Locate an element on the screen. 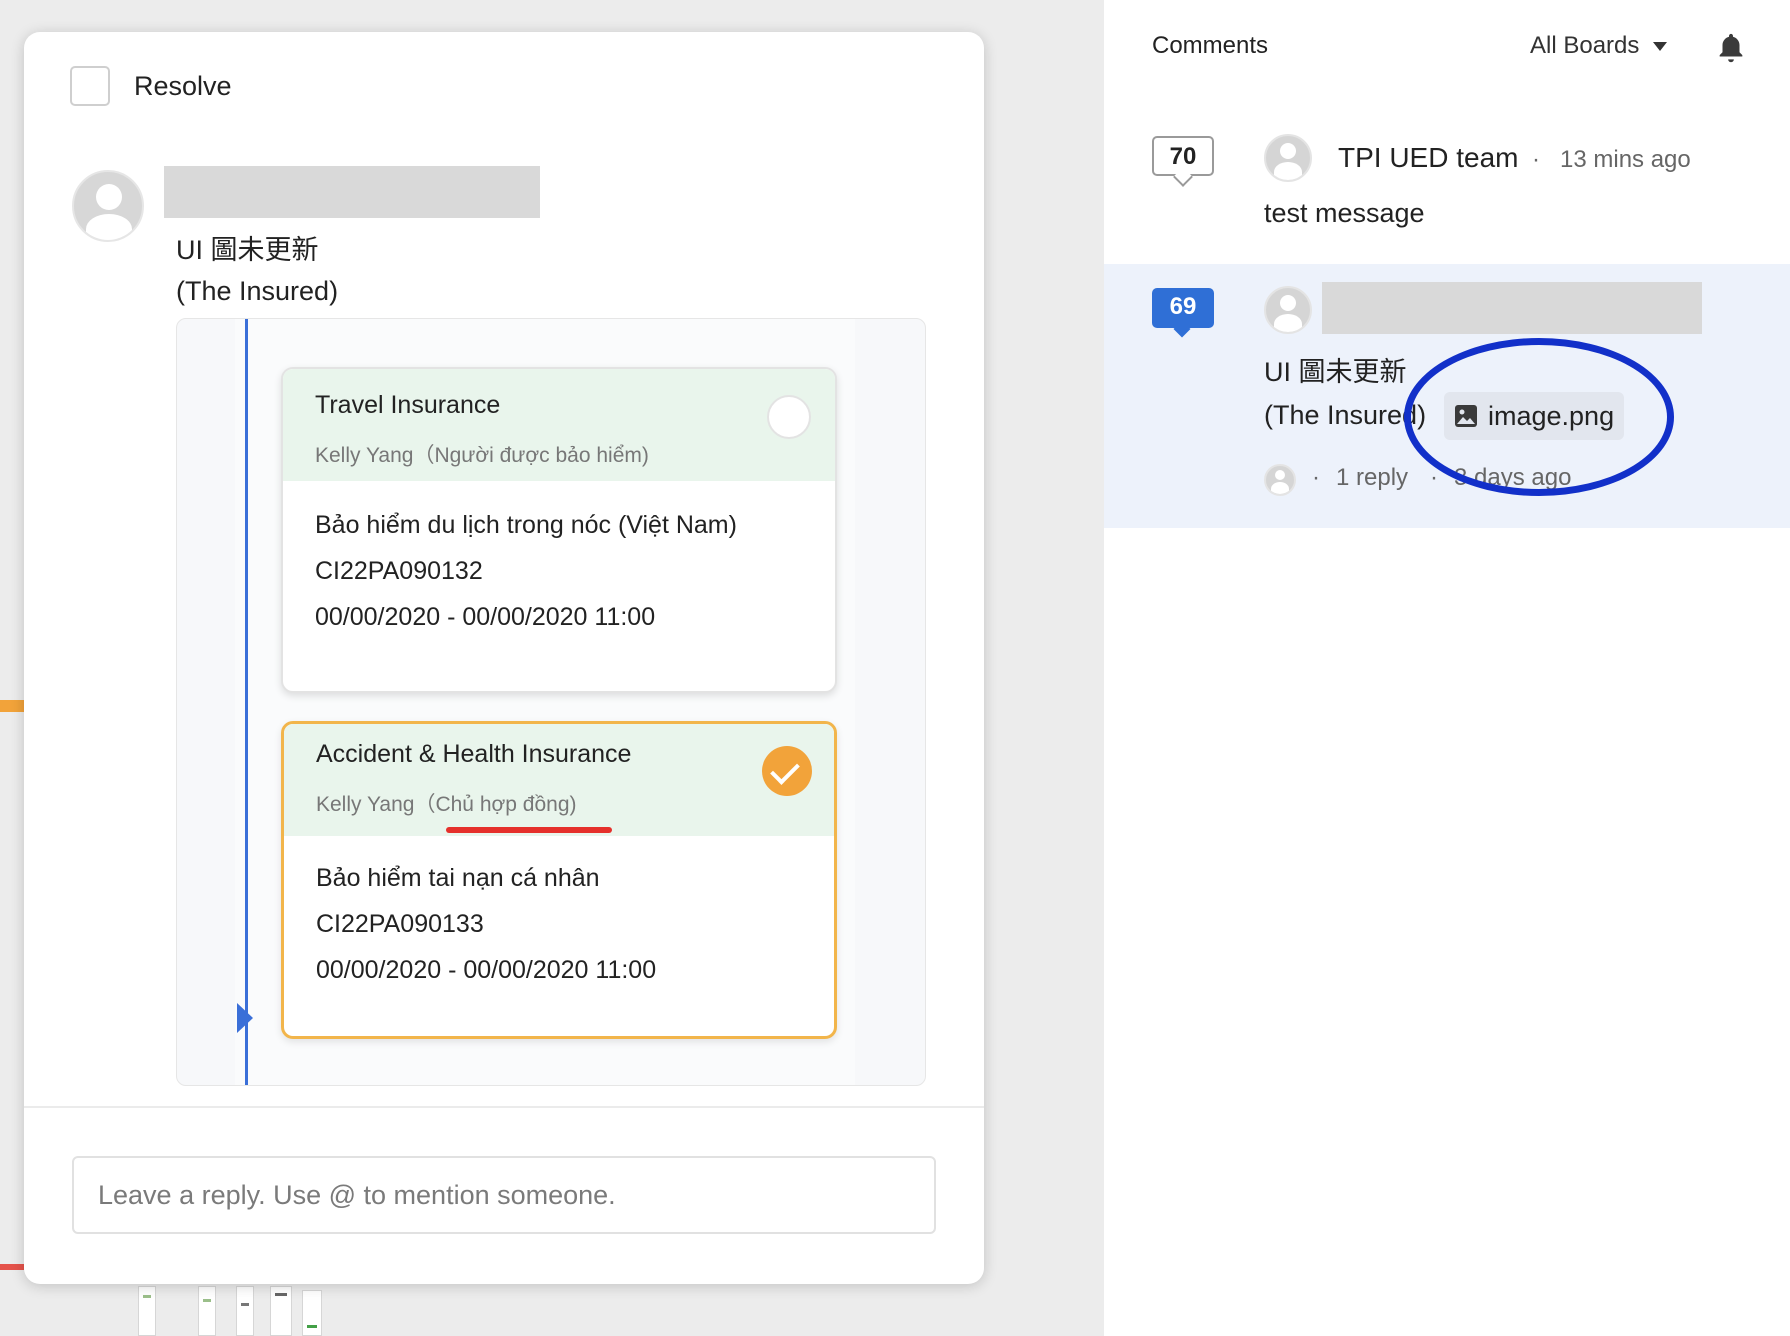 This screenshot has width=1790, height=1336. resolve-label: Resolve is located at coordinates (183, 85).